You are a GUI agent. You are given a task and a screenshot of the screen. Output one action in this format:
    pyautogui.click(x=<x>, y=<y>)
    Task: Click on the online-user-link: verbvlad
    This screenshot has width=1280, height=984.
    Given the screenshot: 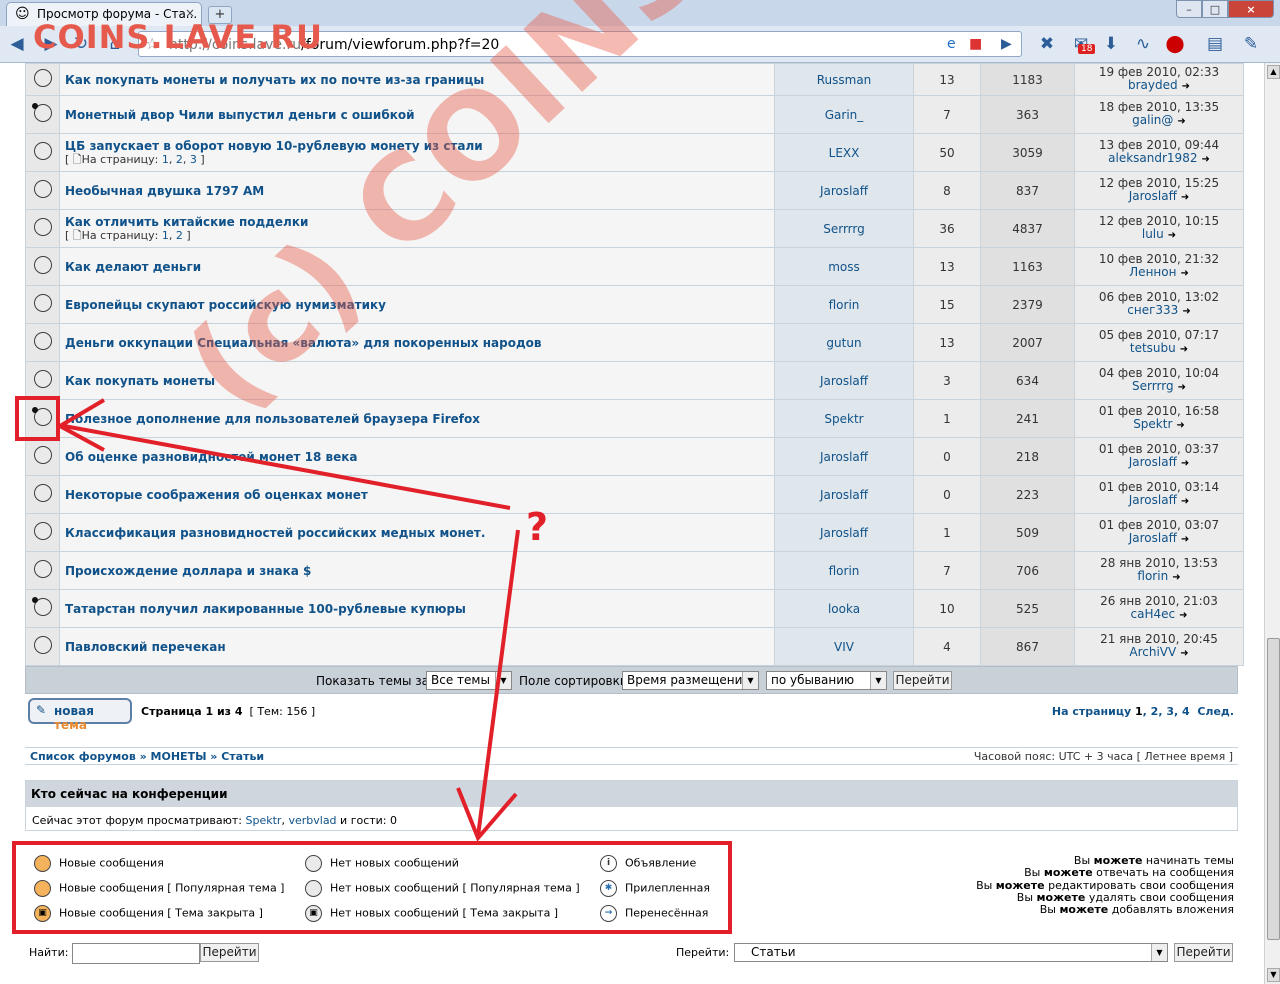 What is the action you would take?
    pyautogui.click(x=312, y=820)
    